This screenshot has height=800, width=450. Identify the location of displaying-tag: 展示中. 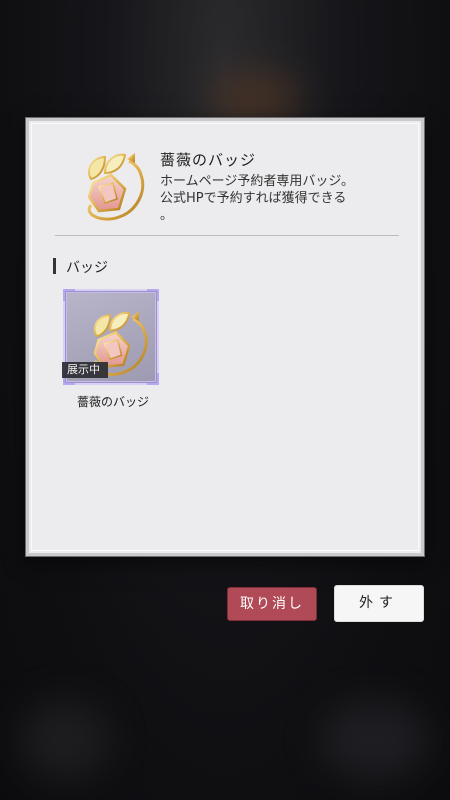
(85, 370).